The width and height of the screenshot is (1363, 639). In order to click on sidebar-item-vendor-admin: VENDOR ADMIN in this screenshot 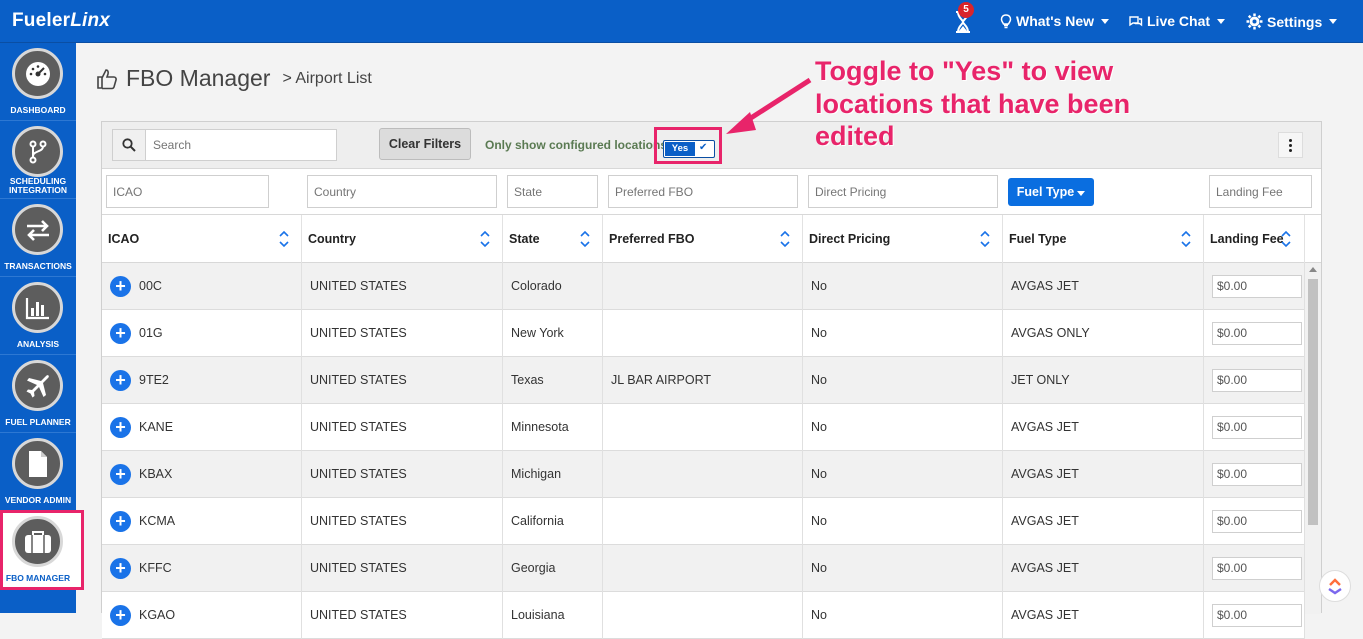, I will do `click(38, 472)`.